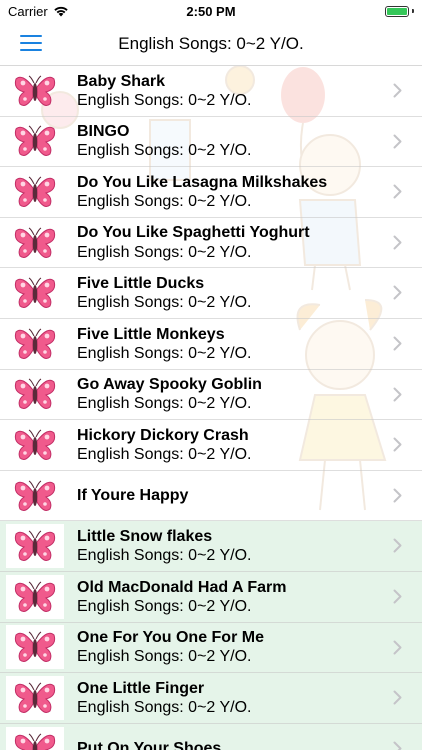  What do you see at coordinates (211, 736) in the screenshot?
I see `song-row: Put On Your Shoes` at bounding box center [211, 736].